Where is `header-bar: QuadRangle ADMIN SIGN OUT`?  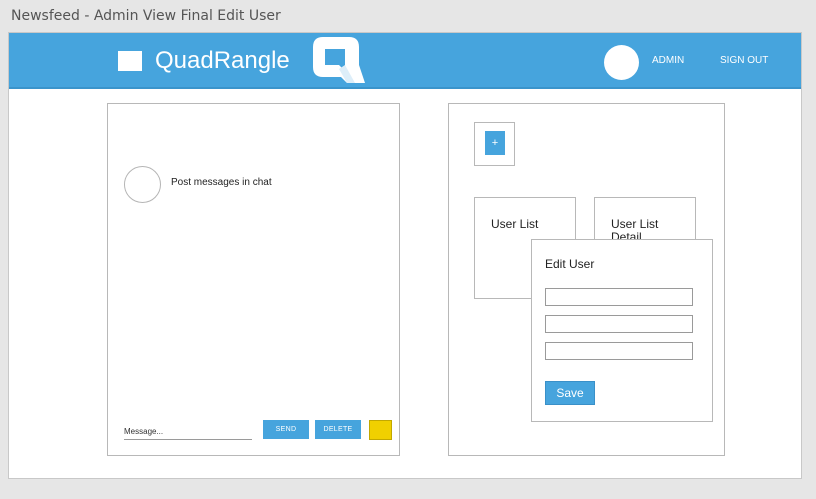 header-bar: QuadRangle ADMIN SIGN OUT is located at coordinates (405, 61).